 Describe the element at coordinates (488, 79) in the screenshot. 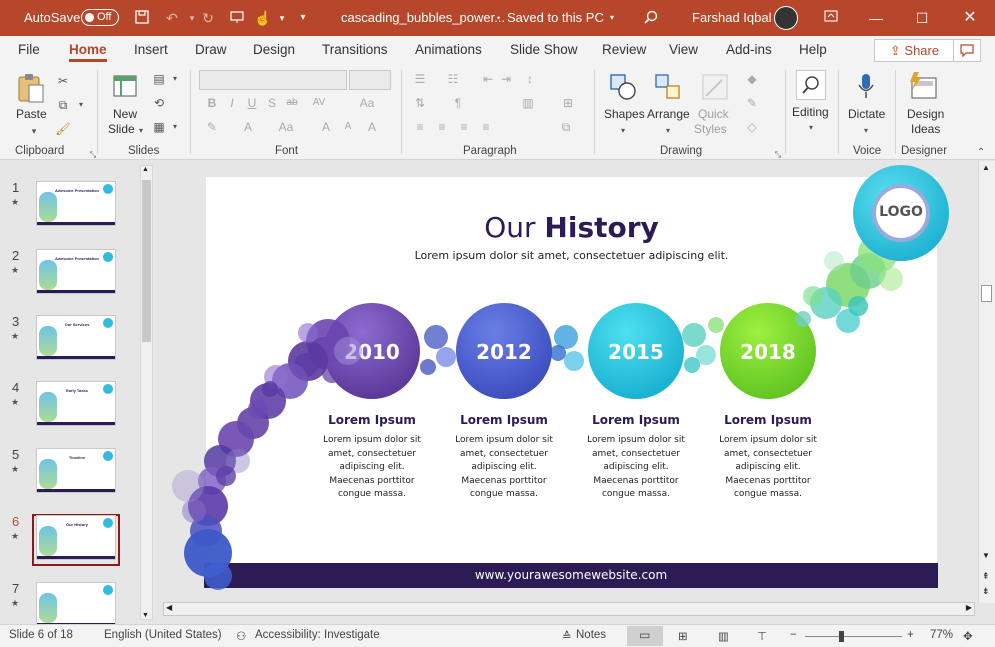

I see `decrease-indent-icon: ⇤` at that location.